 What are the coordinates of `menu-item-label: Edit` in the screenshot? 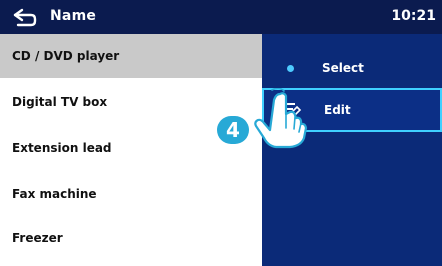 It's located at (337, 110).